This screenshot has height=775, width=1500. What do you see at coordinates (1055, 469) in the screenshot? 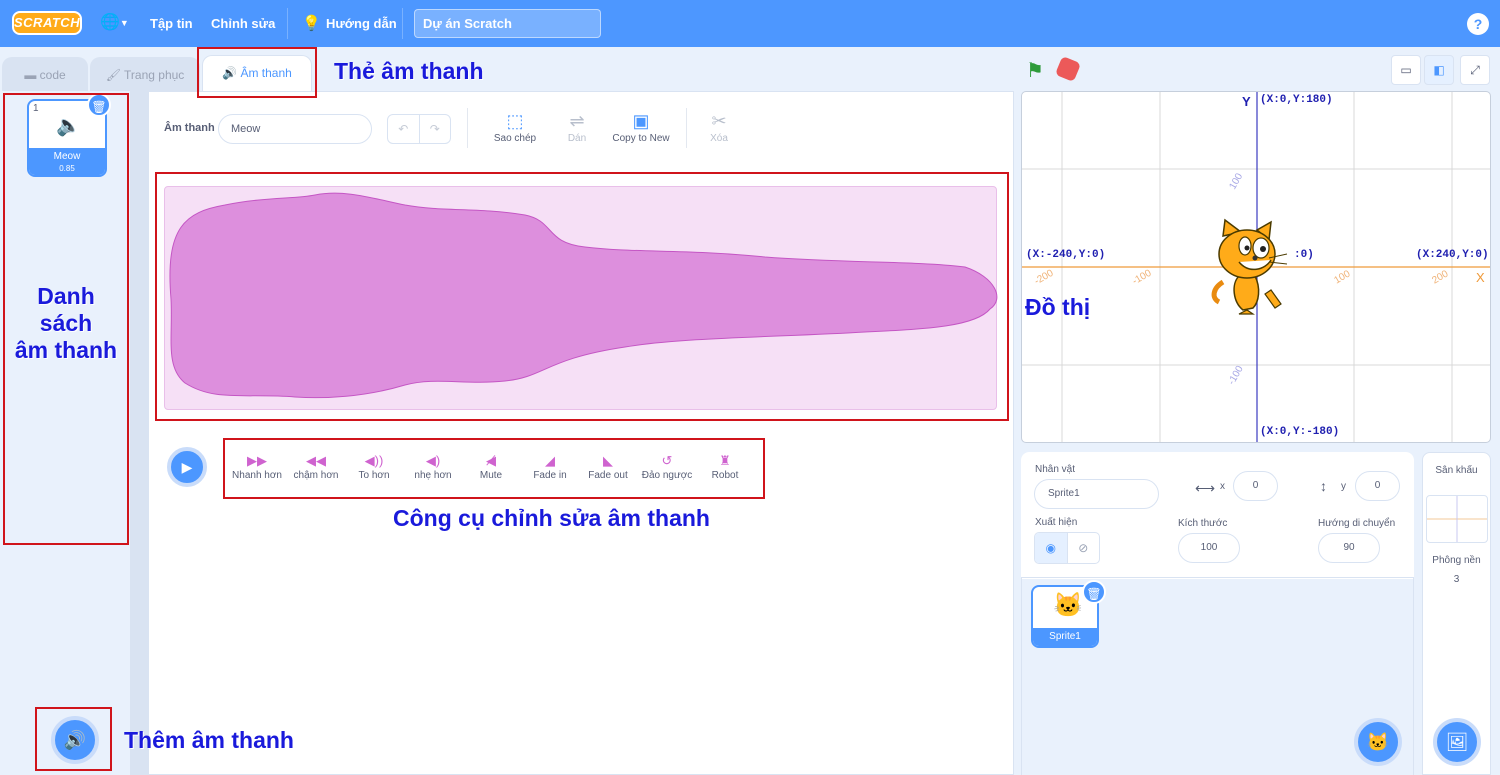
I see `sprite-name-label: Nhân vật` at bounding box center [1055, 469].